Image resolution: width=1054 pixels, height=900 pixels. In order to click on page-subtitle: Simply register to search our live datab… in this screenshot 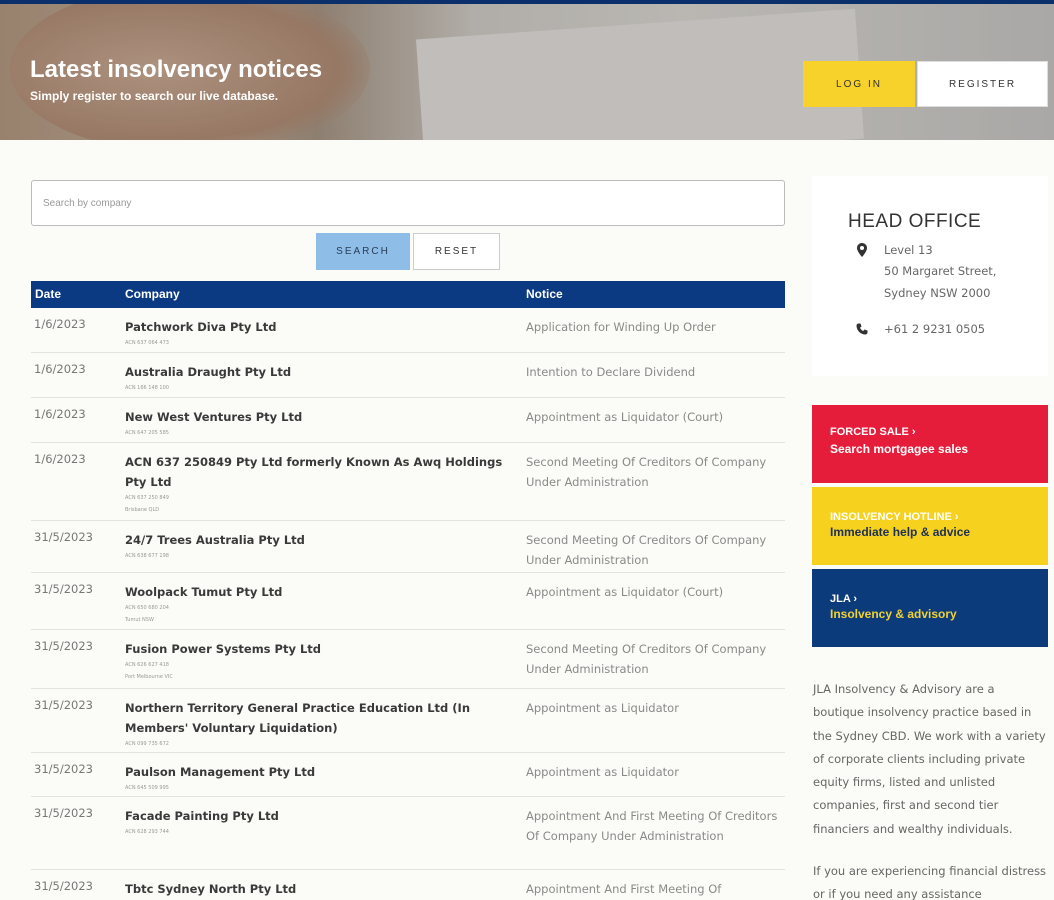, I will do `click(154, 96)`.